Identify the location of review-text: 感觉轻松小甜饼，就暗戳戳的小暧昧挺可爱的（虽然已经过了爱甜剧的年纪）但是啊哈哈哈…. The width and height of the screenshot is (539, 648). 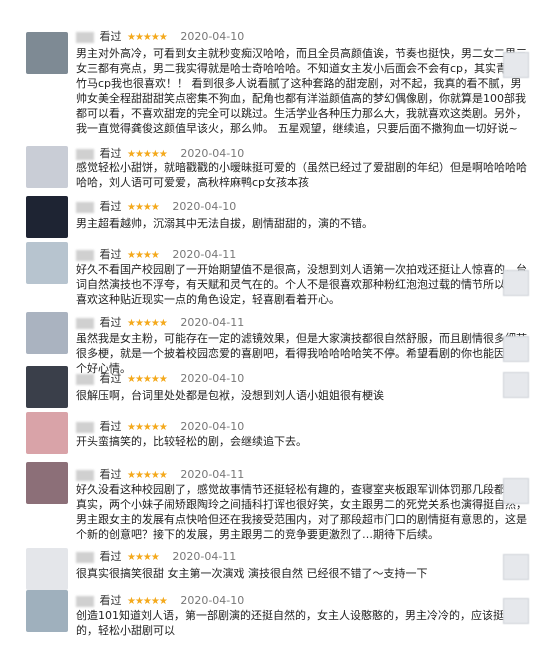
(301, 175).